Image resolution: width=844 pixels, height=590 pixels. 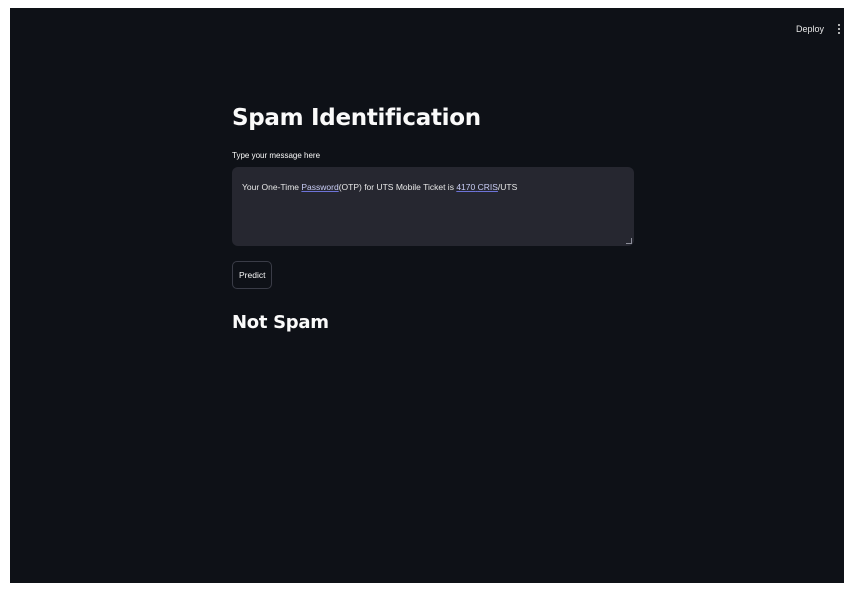 I want to click on page-title: Spam Identification, so click(x=356, y=118).